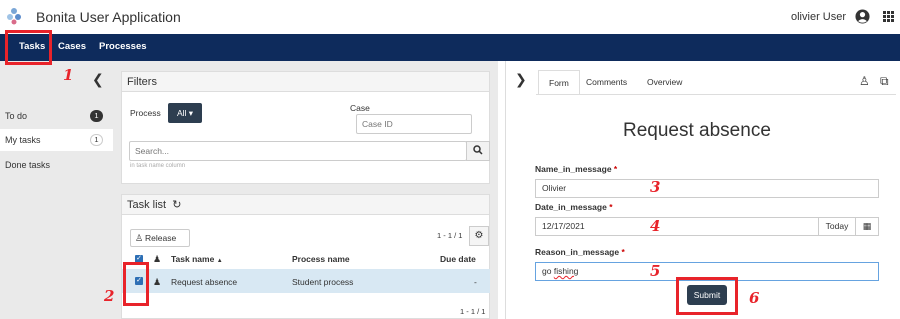 The image size is (900, 319). What do you see at coordinates (655, 271) in the screenshot?
I see `annotation-number-5: 5` at bounding box center [655, 271].